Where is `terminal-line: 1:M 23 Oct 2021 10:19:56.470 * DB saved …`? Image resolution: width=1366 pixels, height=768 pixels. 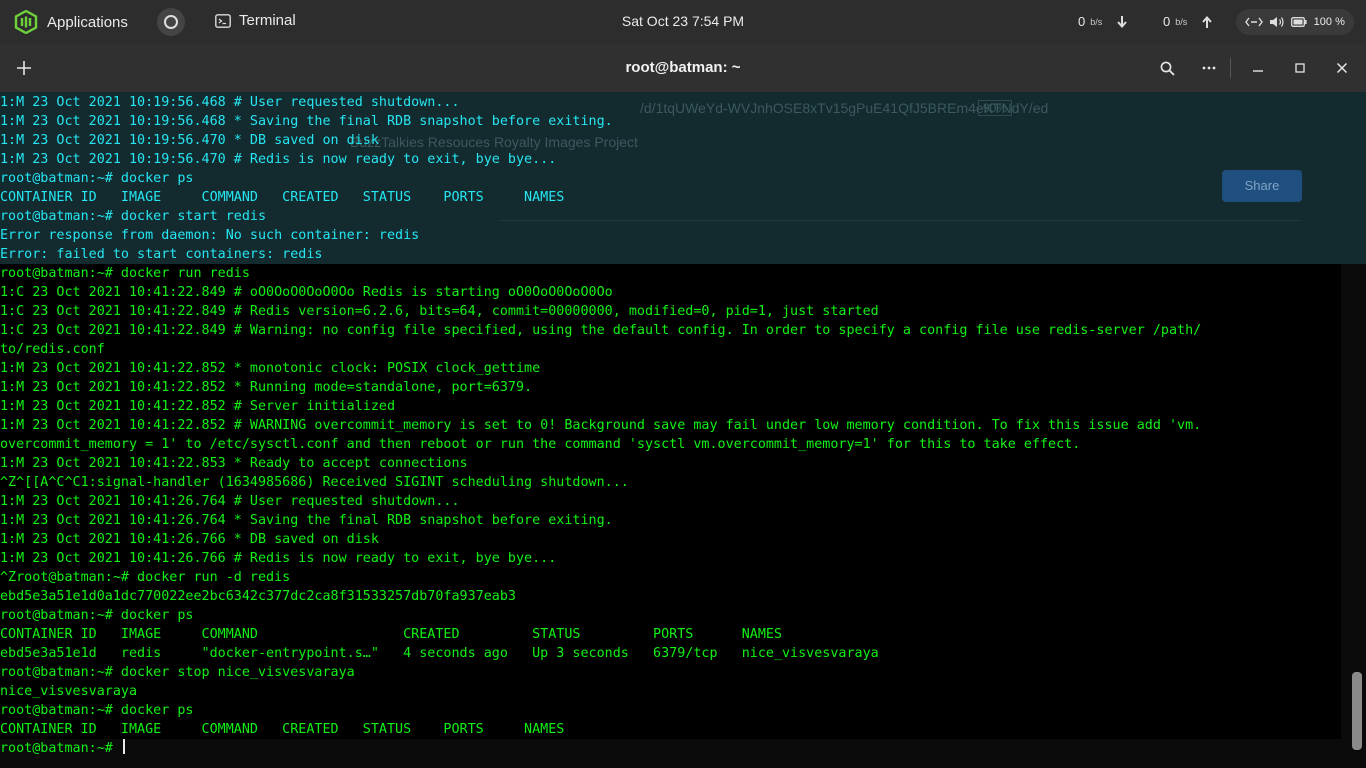 terminal-line: 1:M 23 Oct 2021 10:19:56.470 * DB saved … is located at coordinates (189, 140).